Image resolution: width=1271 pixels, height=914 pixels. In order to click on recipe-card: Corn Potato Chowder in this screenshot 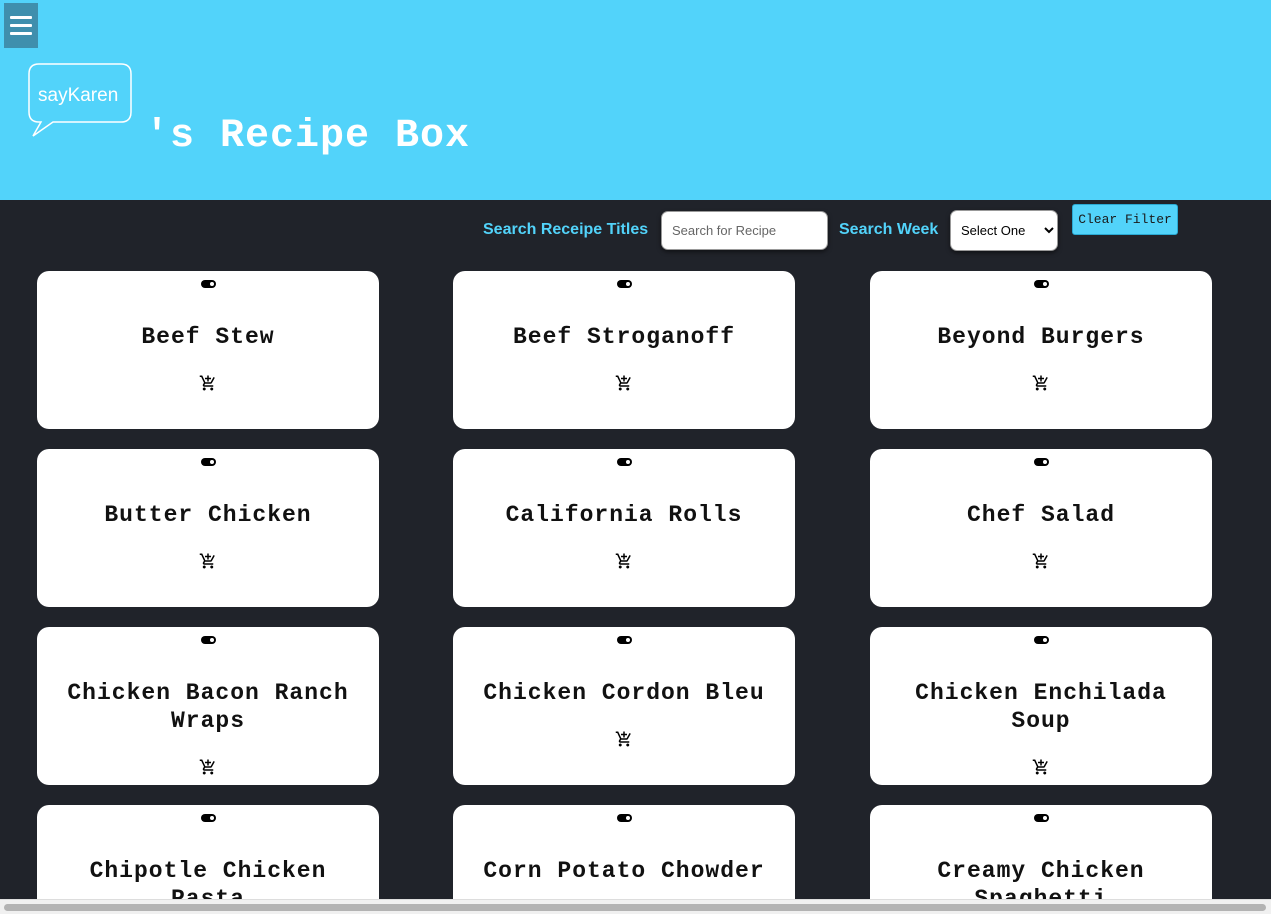, I will do `click(624, 852)`.